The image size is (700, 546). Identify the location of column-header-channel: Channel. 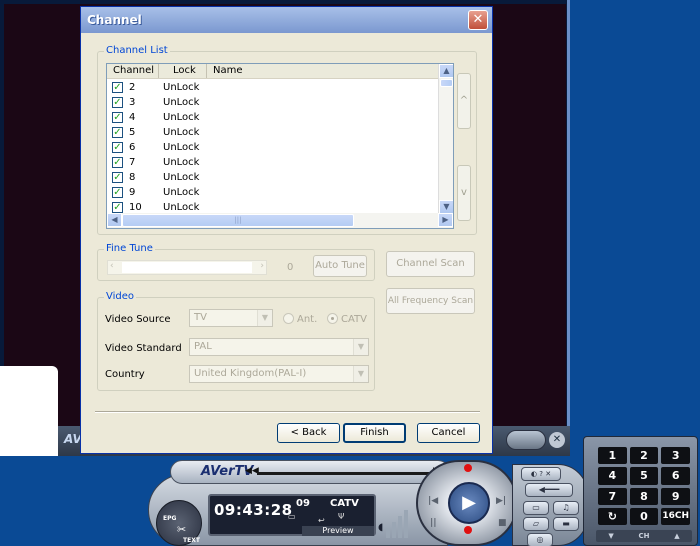
(133, 71).